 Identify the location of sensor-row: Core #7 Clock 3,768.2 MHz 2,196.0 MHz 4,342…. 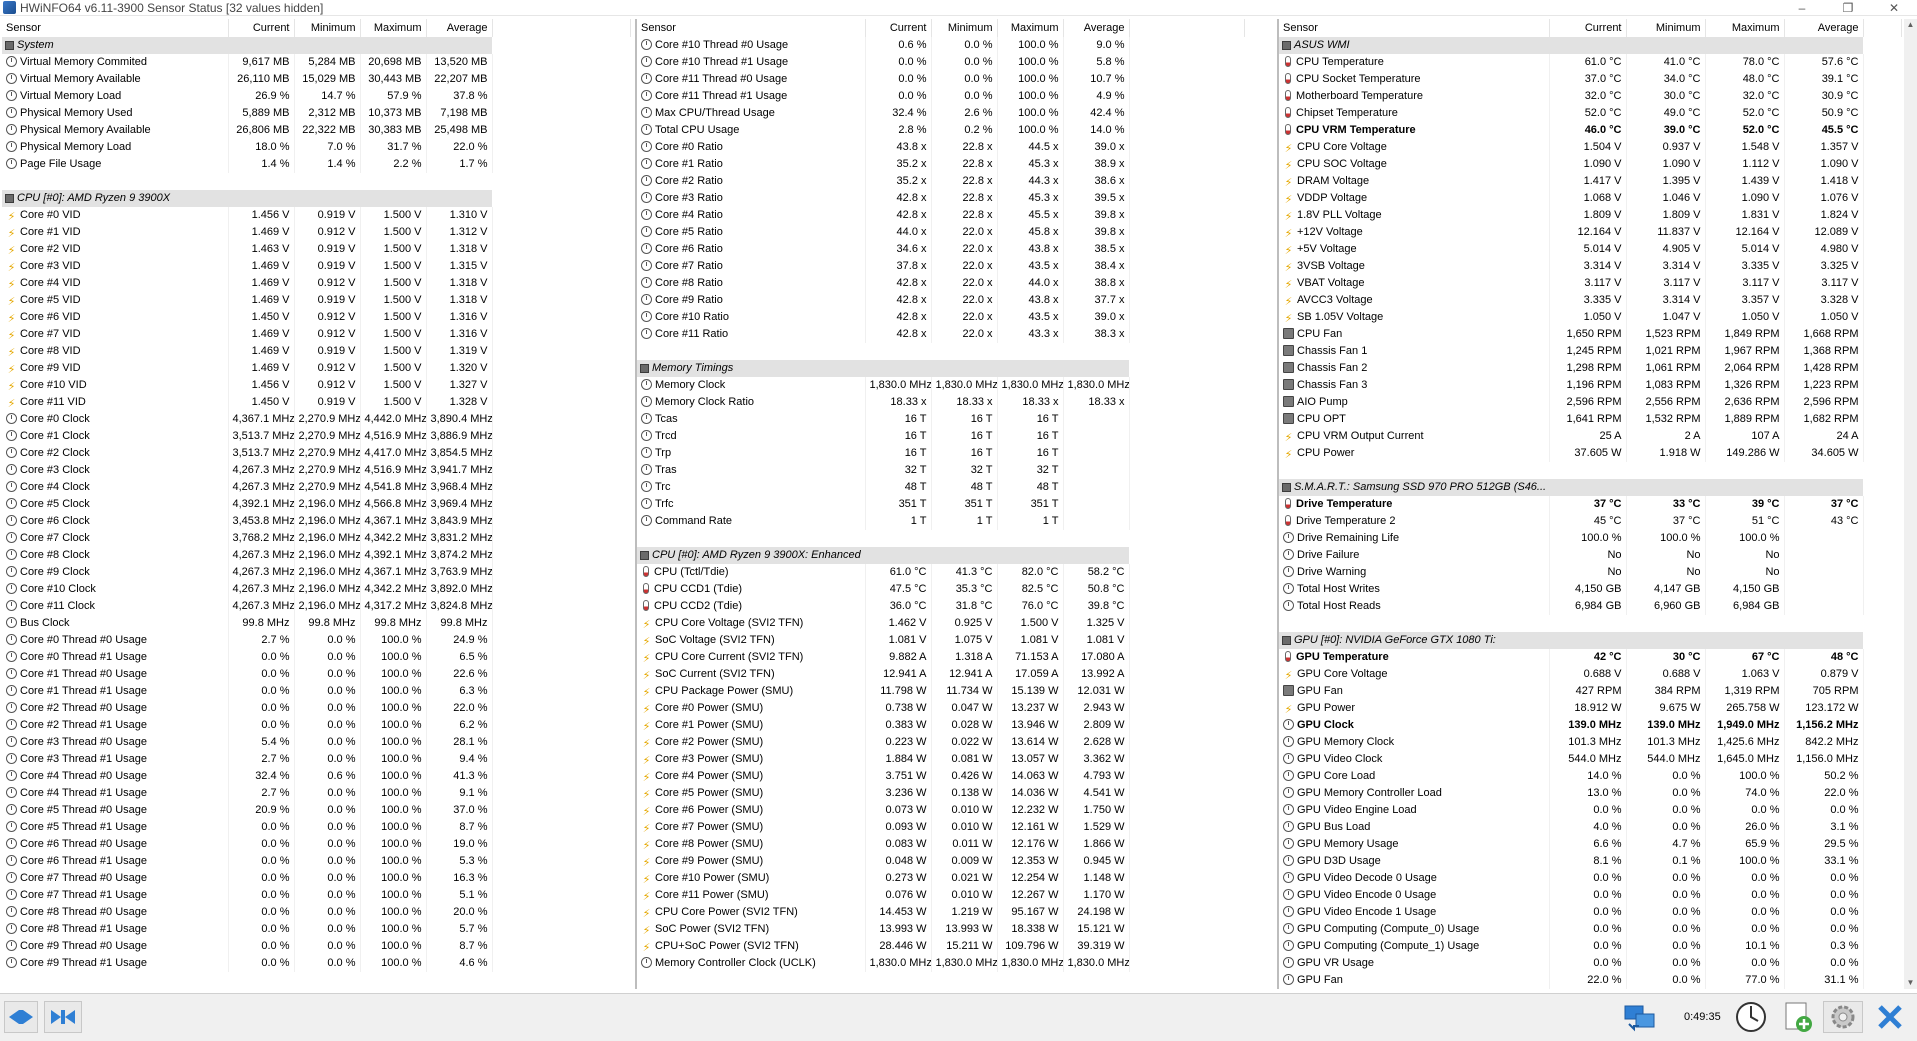
(316, 538).